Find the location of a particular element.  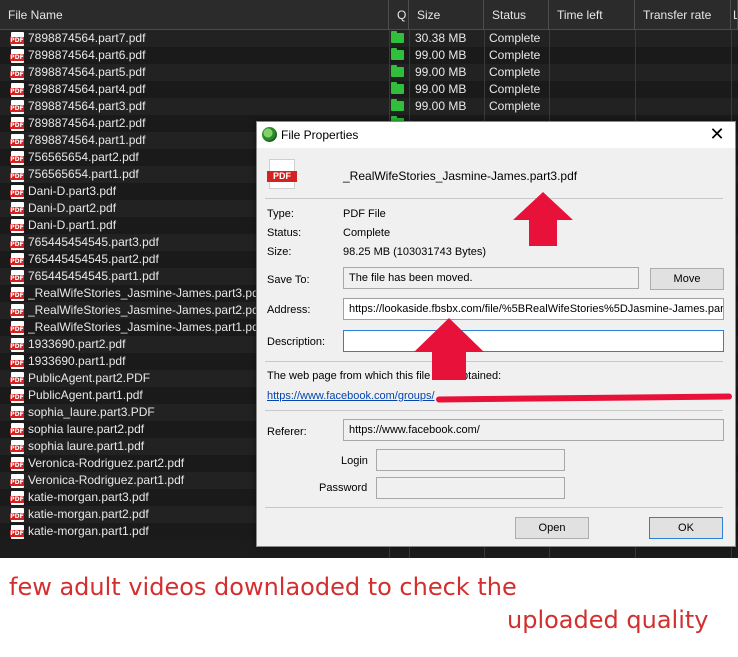

dialog-titlebar: File Properties ✕ is located at coordinates (496, 135).